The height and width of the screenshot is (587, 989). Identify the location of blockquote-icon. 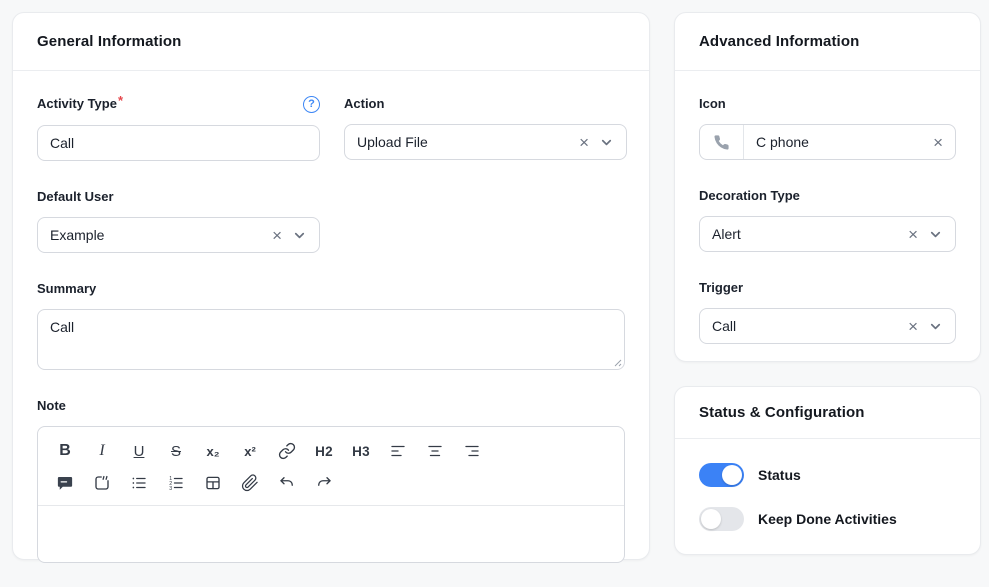
(102, 482).